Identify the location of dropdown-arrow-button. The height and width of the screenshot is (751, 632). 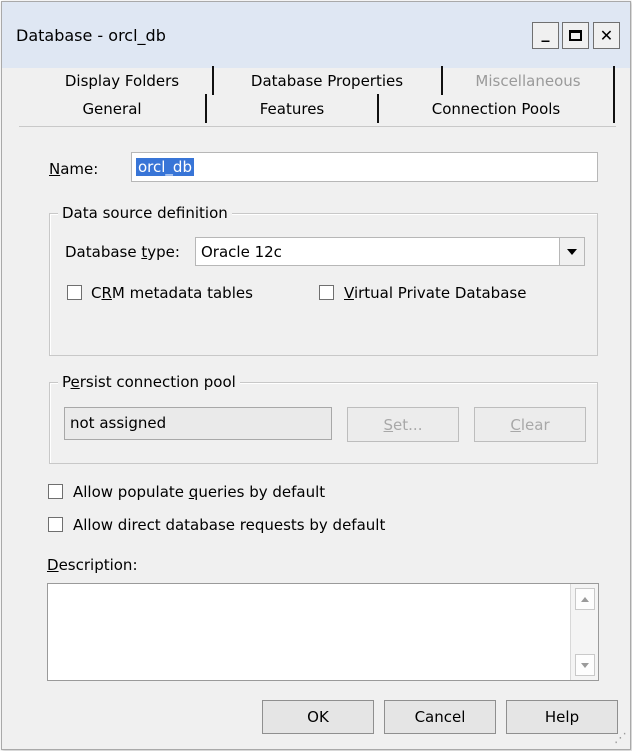
(571, 251).